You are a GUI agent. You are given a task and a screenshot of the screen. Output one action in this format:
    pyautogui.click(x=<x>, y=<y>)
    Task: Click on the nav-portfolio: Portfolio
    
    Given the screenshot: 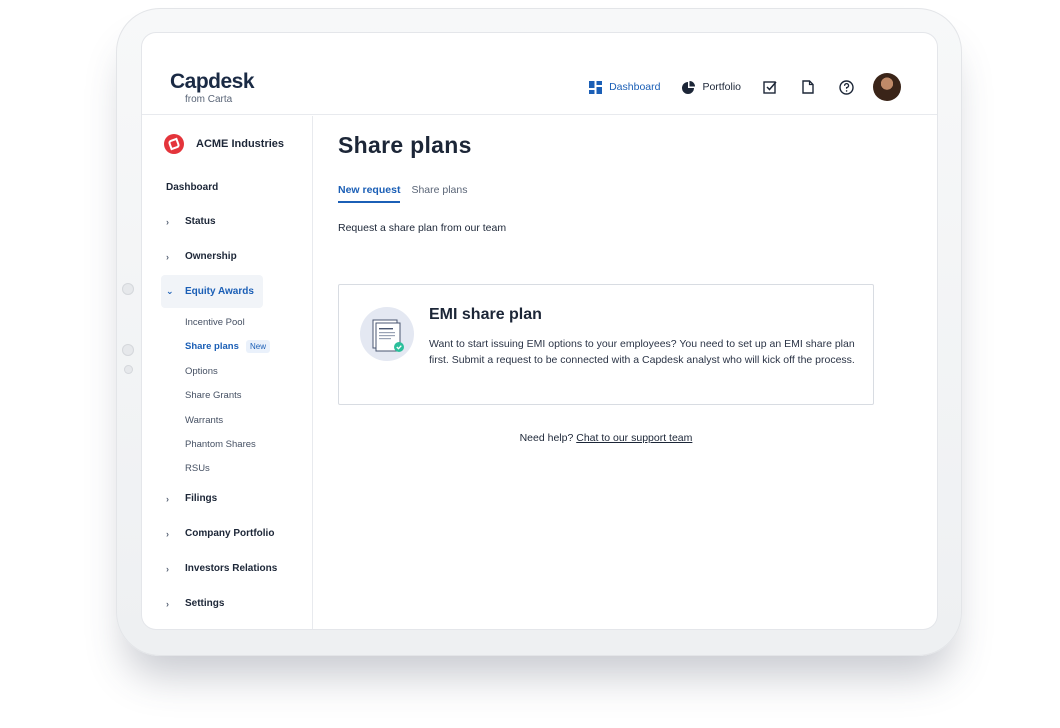 What is the action you would take?
    pyautogui.click(x=711, y=87)
    